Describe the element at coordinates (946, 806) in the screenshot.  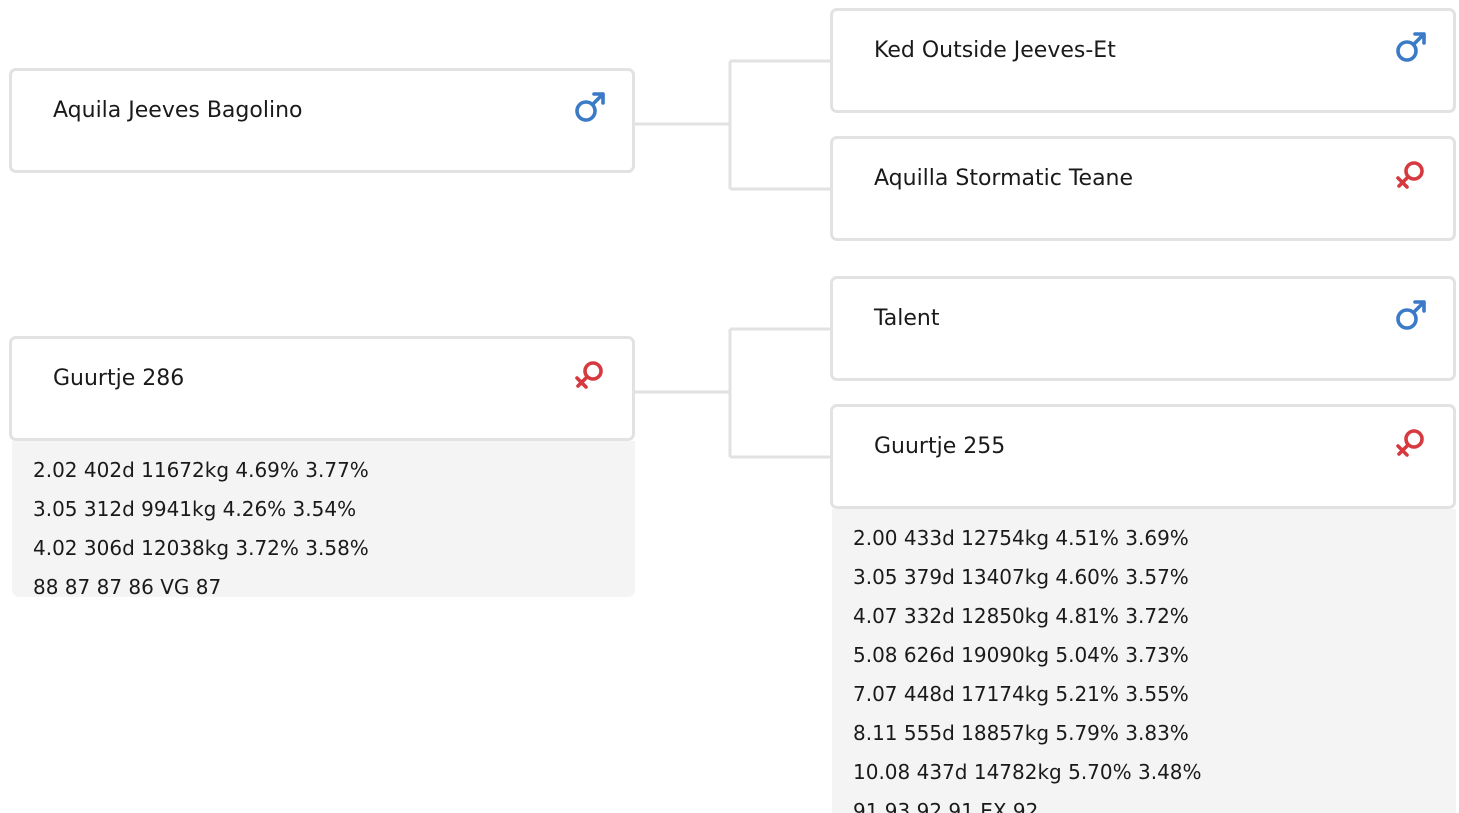
I see `classification-score: 91 93 92 91 EX 92` at that location.